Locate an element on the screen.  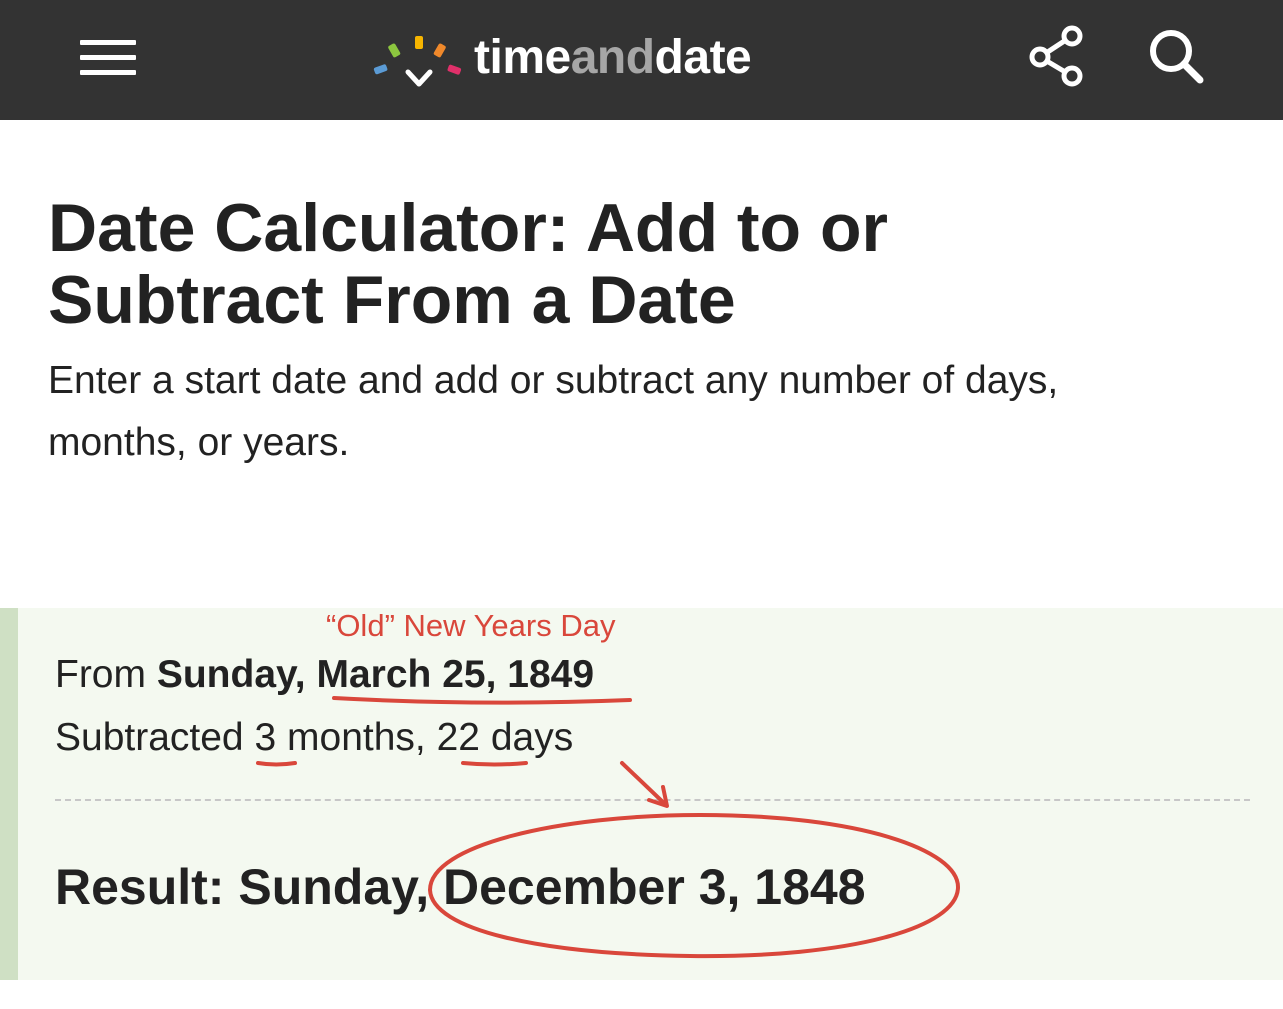
logo-mark-icon is located at coordinates (417, 61).